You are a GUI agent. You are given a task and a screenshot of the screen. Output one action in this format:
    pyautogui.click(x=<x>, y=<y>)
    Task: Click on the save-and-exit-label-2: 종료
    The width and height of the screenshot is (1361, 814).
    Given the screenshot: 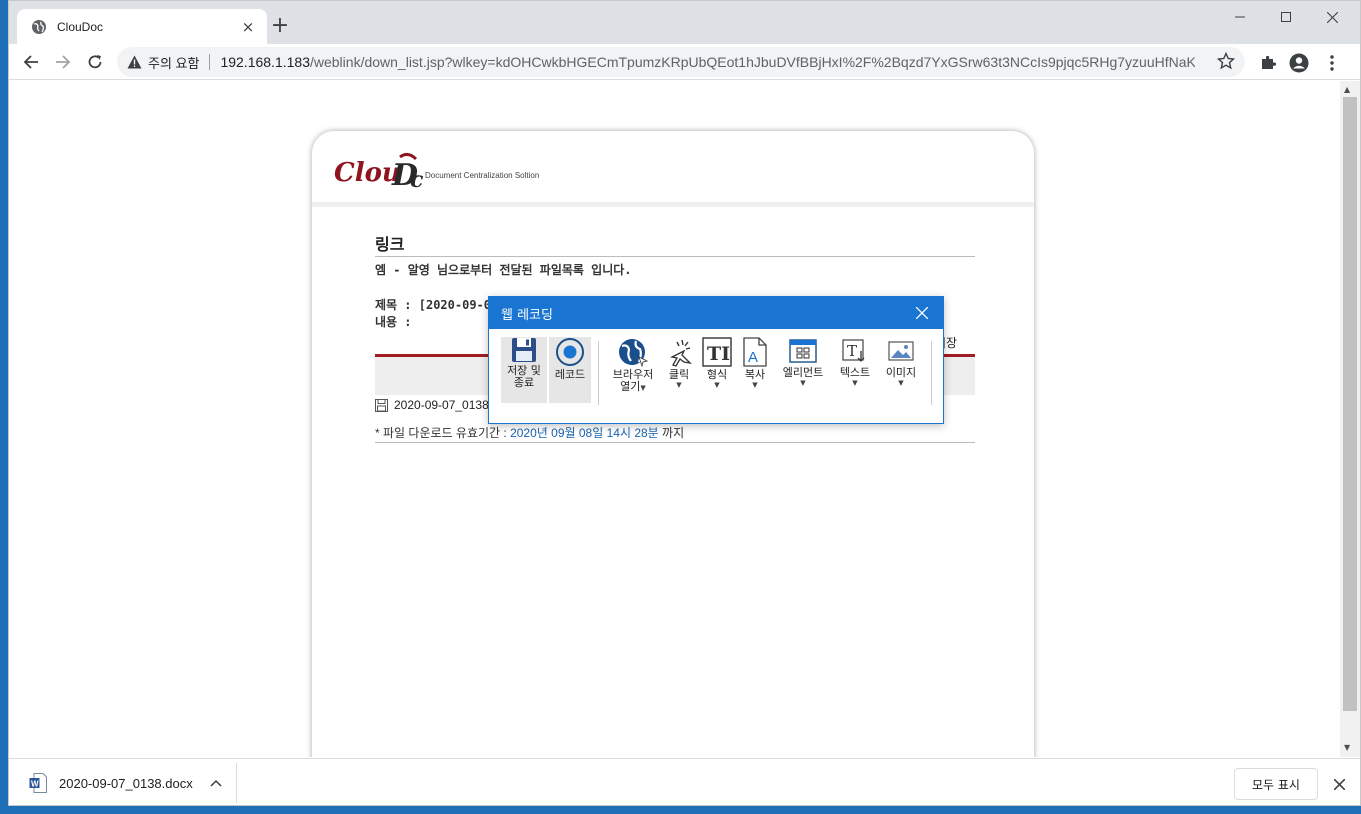 What is the action you would take?
    pyautogui.click(x=524, y=382)
    